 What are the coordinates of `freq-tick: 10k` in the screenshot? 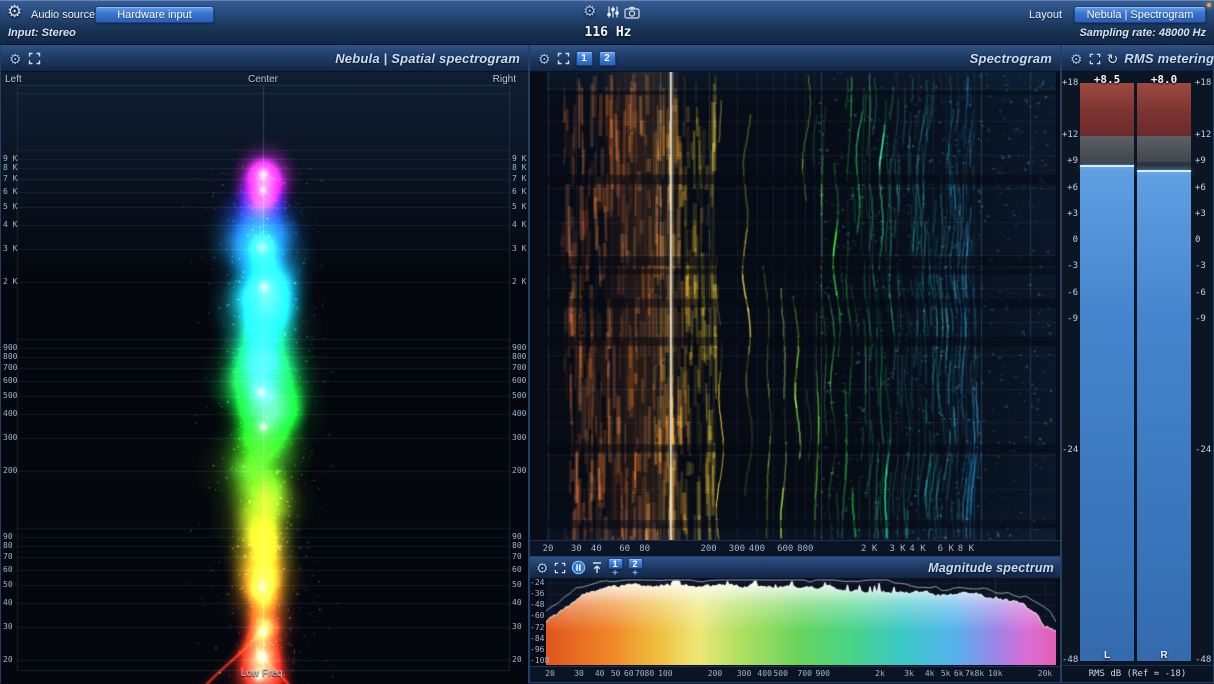 It's located at (995, 674).